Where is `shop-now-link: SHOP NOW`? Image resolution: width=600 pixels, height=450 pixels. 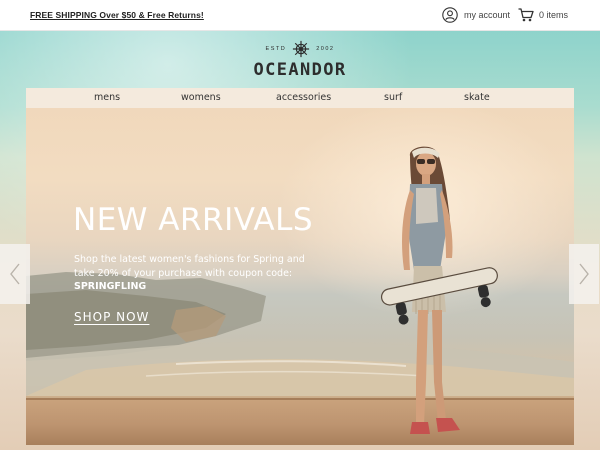
shop-now-link: SHOP NOW is located at coordinates (111, 317).